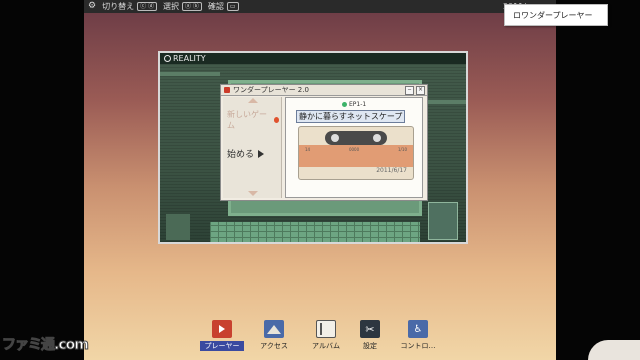  I want to click on watermark-logo: ファミ通.com, so click(46, 345).